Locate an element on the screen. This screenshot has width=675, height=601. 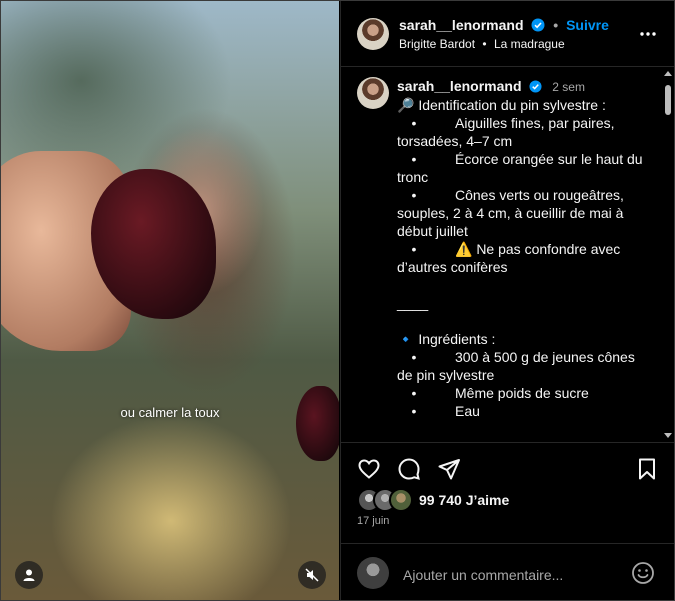
caption-username: sarah__lenormand is located at coordinates (459, 86).